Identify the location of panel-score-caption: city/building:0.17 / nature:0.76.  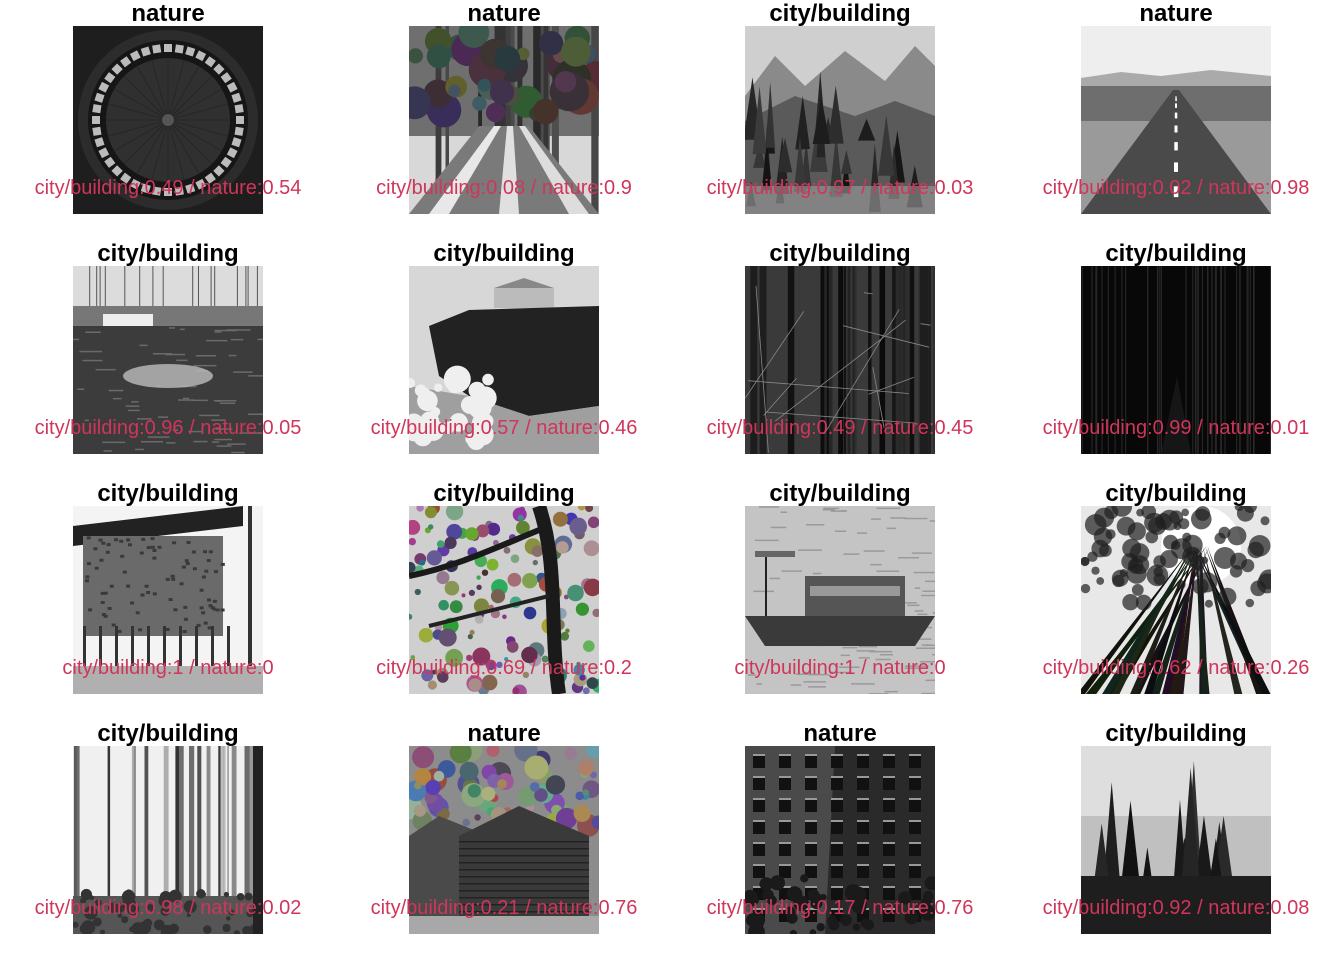
(840, 908).